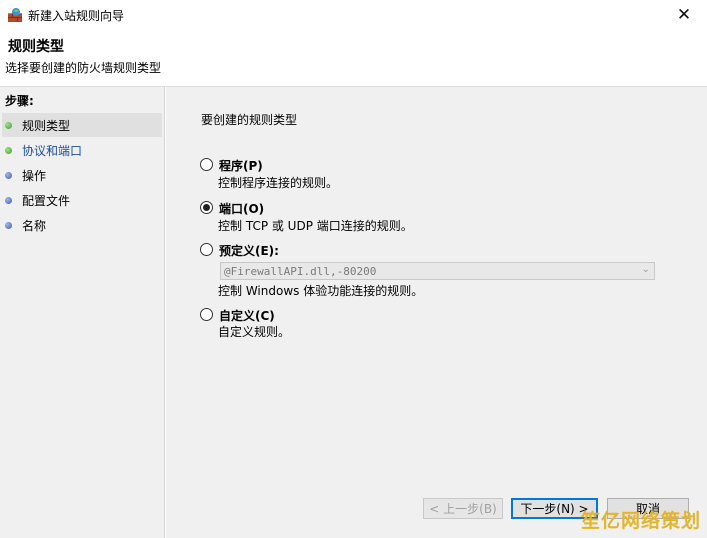  Describe the element at coordinates (645, 269) in the screenshot. I see `chevron-down-icon: ⌄` at that location.